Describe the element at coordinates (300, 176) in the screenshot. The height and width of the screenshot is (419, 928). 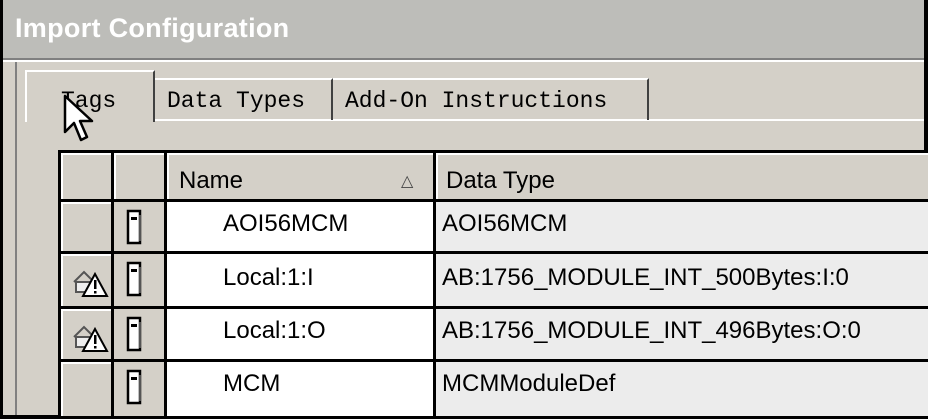
I see `header-name-column: Name △` at that location.